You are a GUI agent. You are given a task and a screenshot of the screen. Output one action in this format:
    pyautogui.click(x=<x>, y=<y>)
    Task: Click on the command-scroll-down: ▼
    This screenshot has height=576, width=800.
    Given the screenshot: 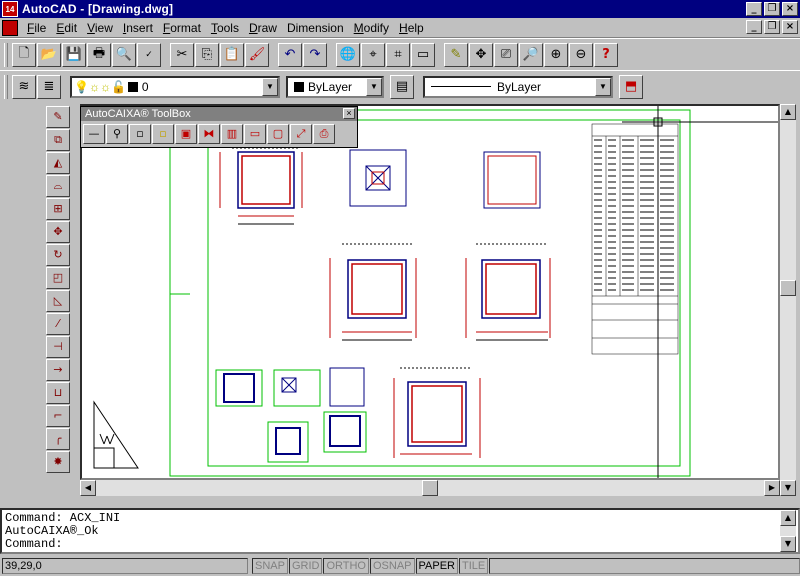 What is the action you would take?
    pyautogui.click(x=788, y=544)
    